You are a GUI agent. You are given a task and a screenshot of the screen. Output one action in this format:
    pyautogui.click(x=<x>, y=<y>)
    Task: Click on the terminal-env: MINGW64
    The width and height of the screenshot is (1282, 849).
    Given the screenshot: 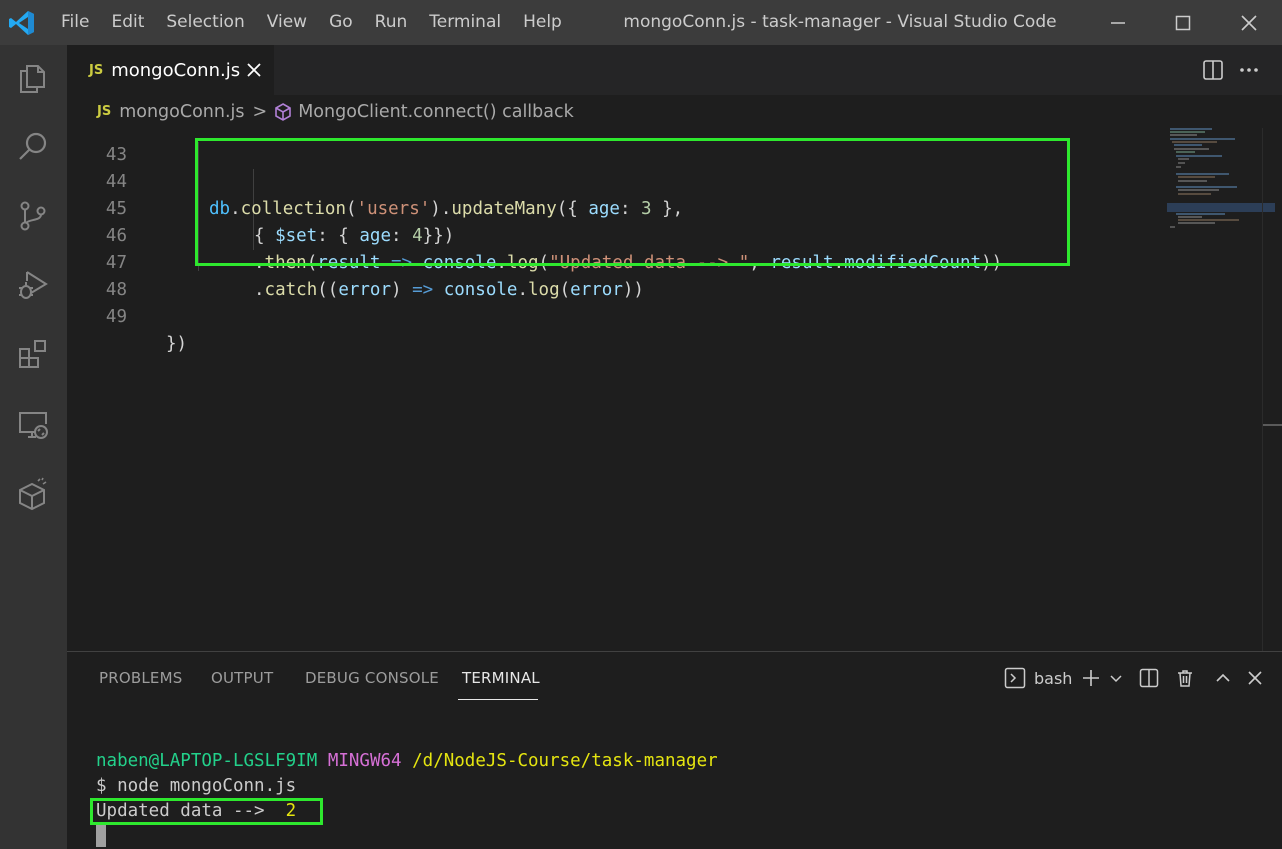 What is the action you would take?
    pyautogui.click(x=364, y=761)
    